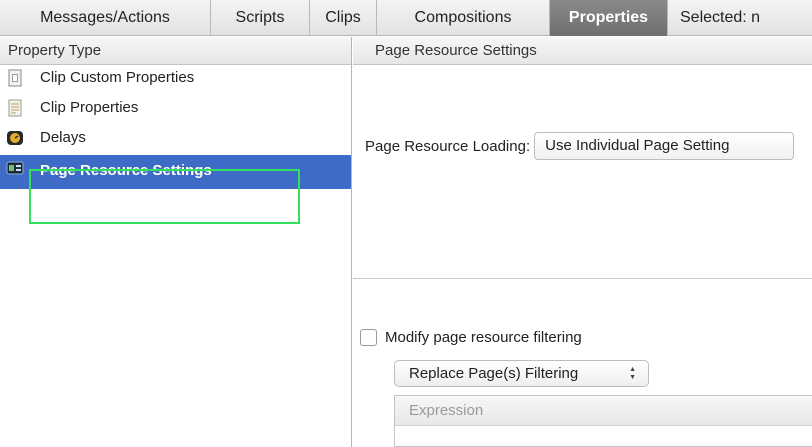 This screenshot has width=812, height=447. I want to click on page-resource-loading-label: Page Resource Loading:, so click(448, 146).